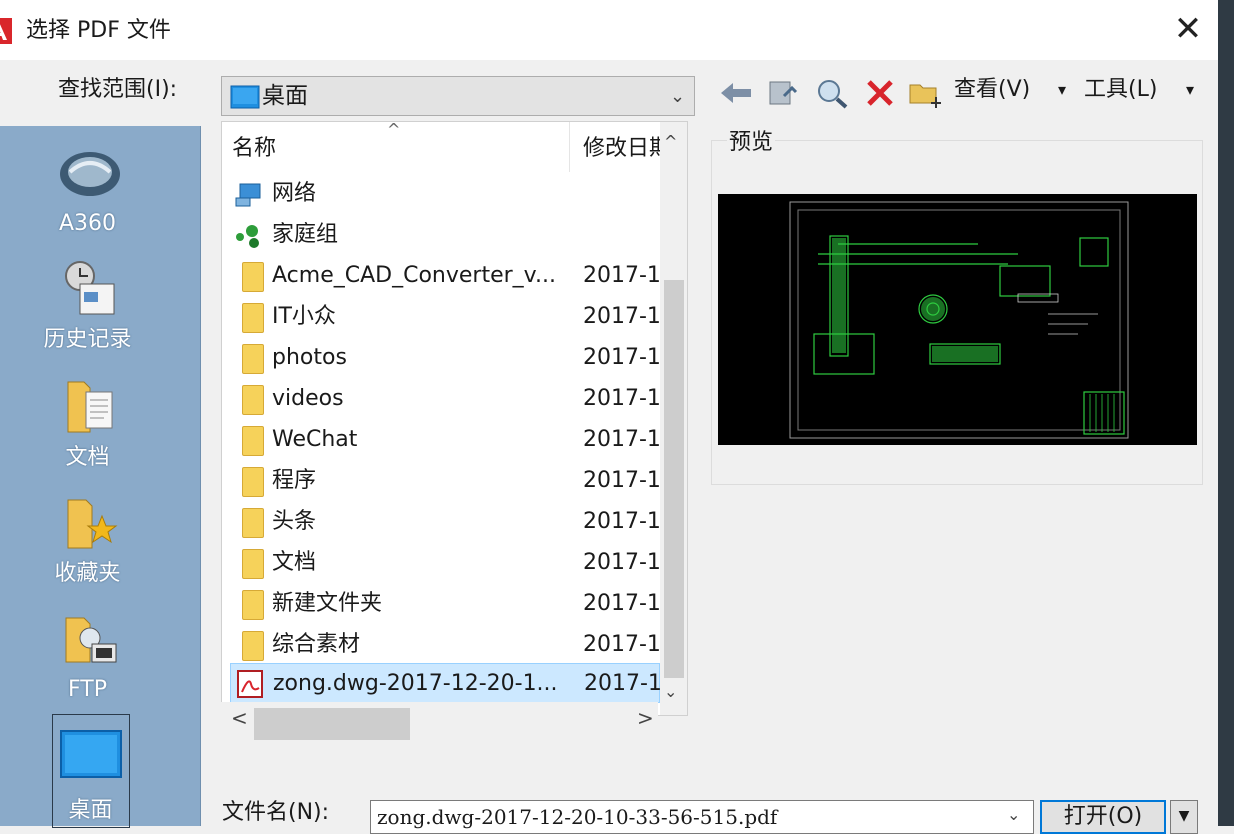 This screenshot has width=1234, height=834. Describe the element at coordinates (445, 522) in the screenshot. I see `list-item: 头条 2017-1` at that location.